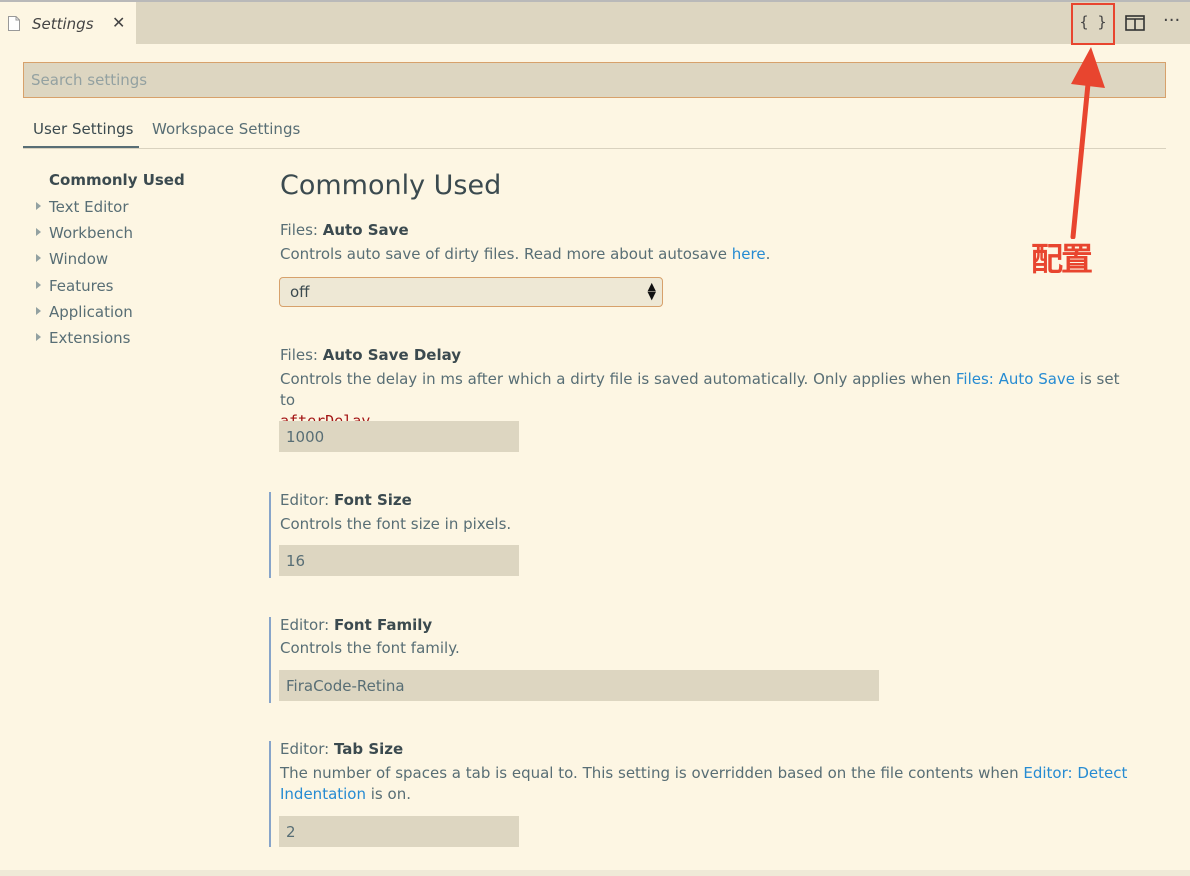  What do you see at coordinates (594, 80) in the screenshot?
I see `search-input` at bounding box center [594, 80].